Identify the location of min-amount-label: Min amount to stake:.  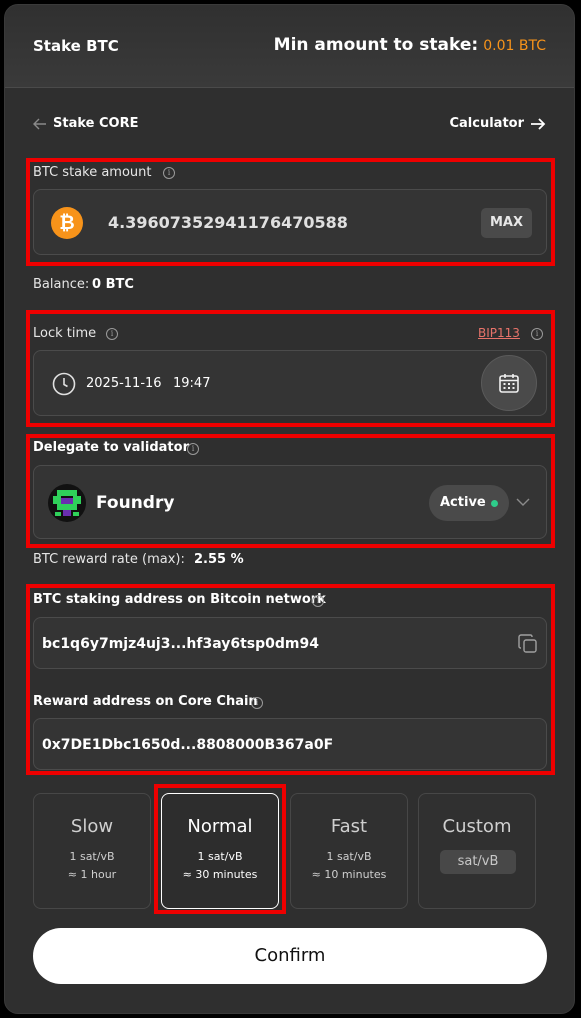
(376, 45).